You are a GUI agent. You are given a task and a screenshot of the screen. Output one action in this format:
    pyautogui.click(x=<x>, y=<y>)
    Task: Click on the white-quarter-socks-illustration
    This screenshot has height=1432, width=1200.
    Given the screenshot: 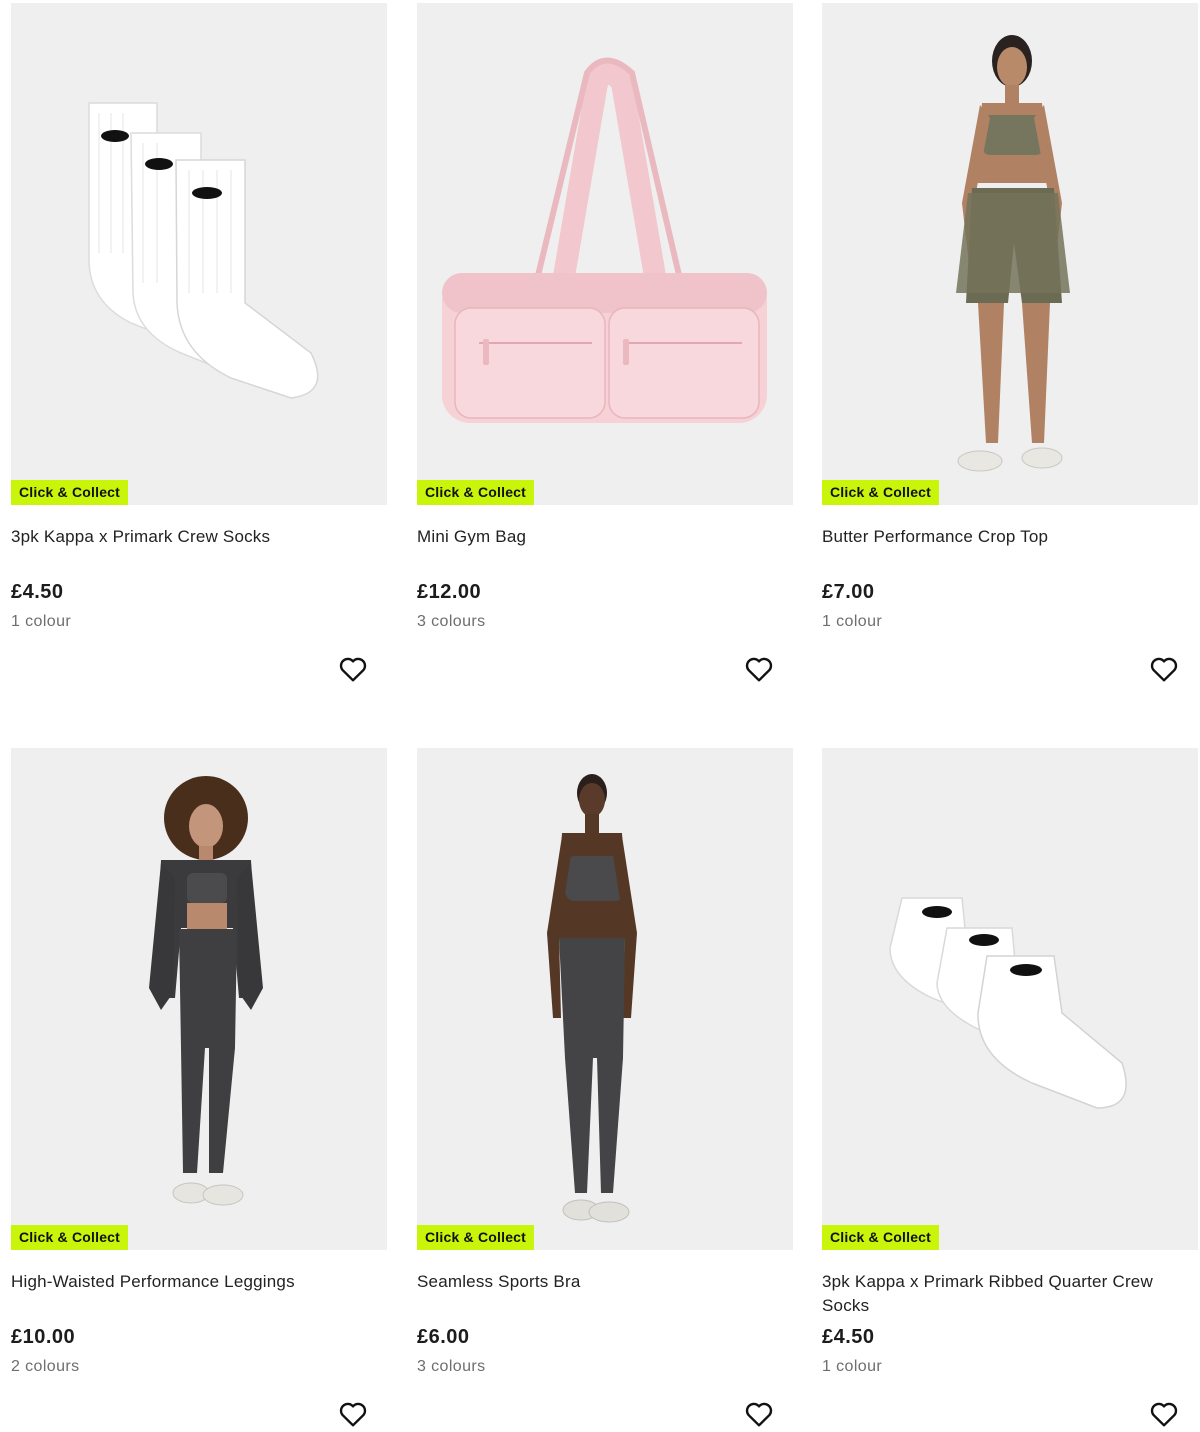 What is the action you would take?
    pyautogui.click(x=1008, y=1003)
    